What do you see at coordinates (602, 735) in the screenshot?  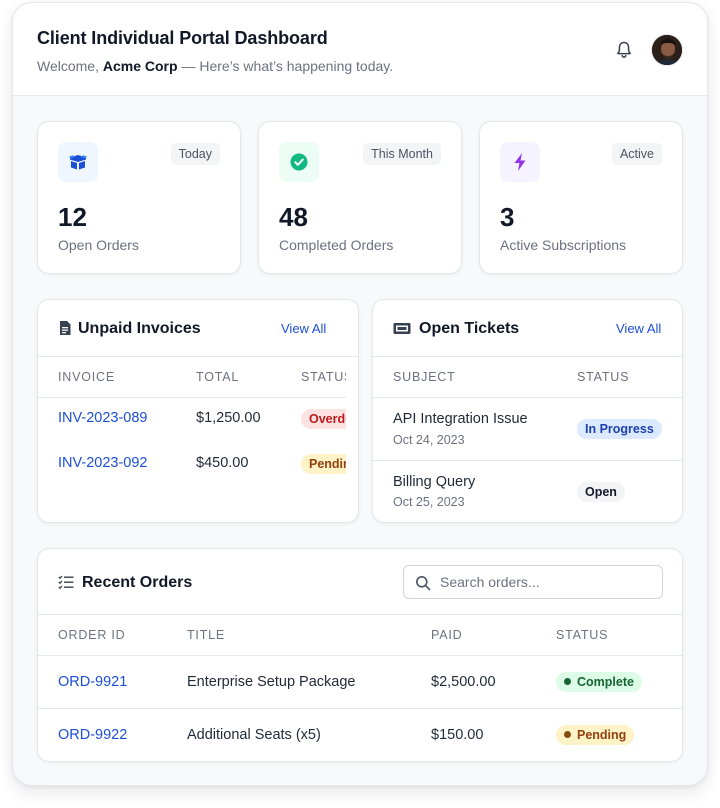 I see `status-text: Pending` at bounding box center [602, 735].